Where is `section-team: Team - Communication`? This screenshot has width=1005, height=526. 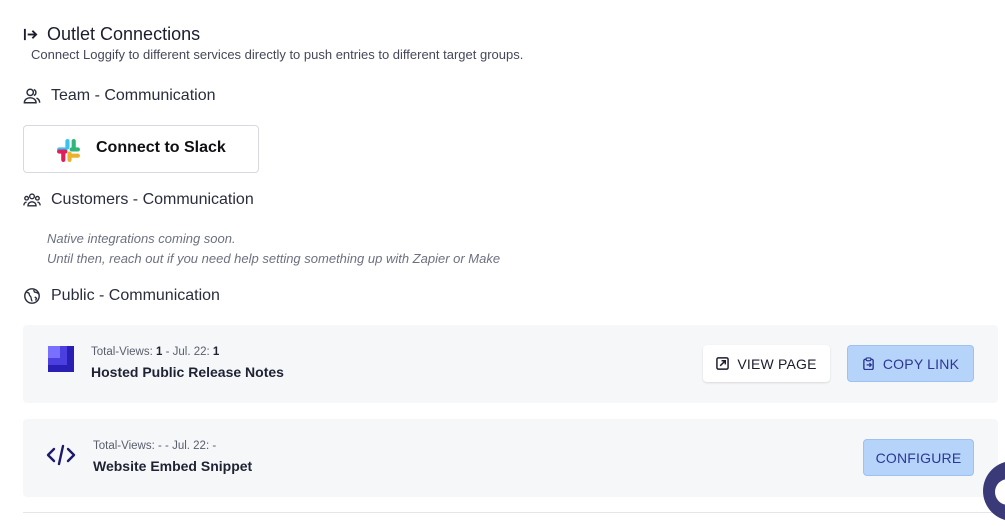 section-team: Team - Communication is located at coordinates (119, 96).